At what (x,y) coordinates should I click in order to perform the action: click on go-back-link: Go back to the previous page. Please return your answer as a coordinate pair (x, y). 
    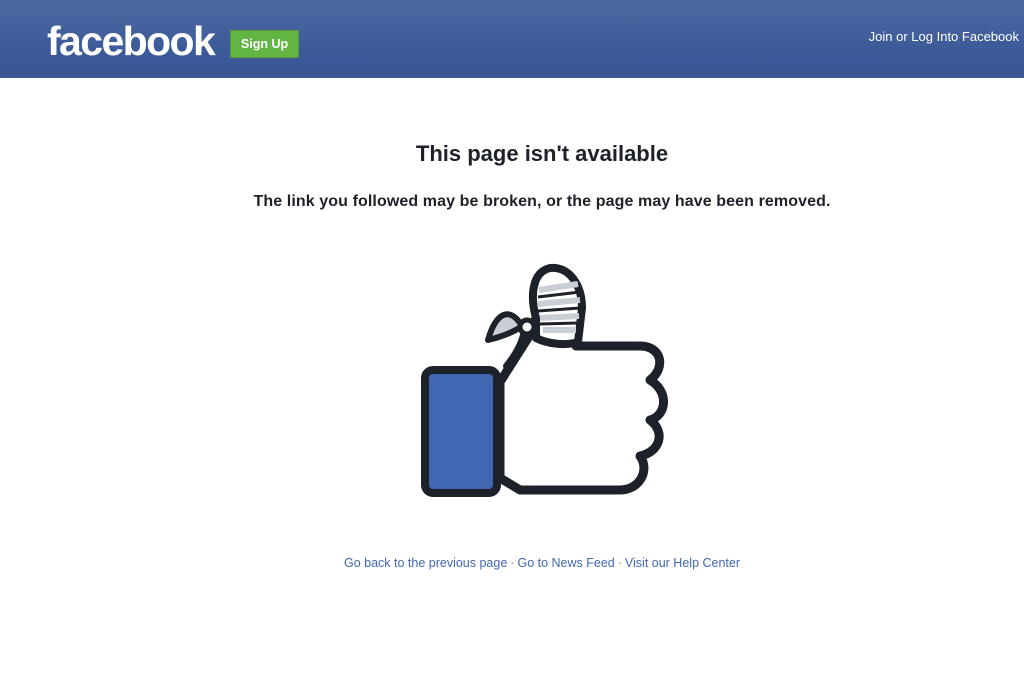
    Looking at the image, I should click on (425, 563).